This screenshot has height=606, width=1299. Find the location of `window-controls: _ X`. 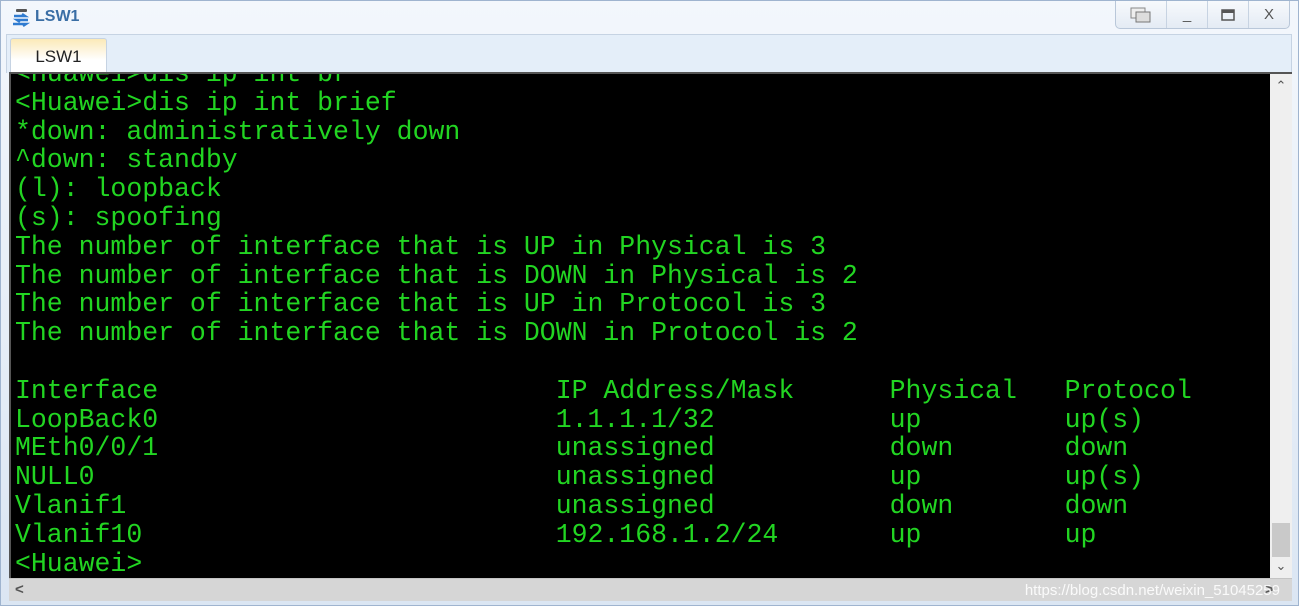

window-controls: _ X is located at coordinates (1202, 15).